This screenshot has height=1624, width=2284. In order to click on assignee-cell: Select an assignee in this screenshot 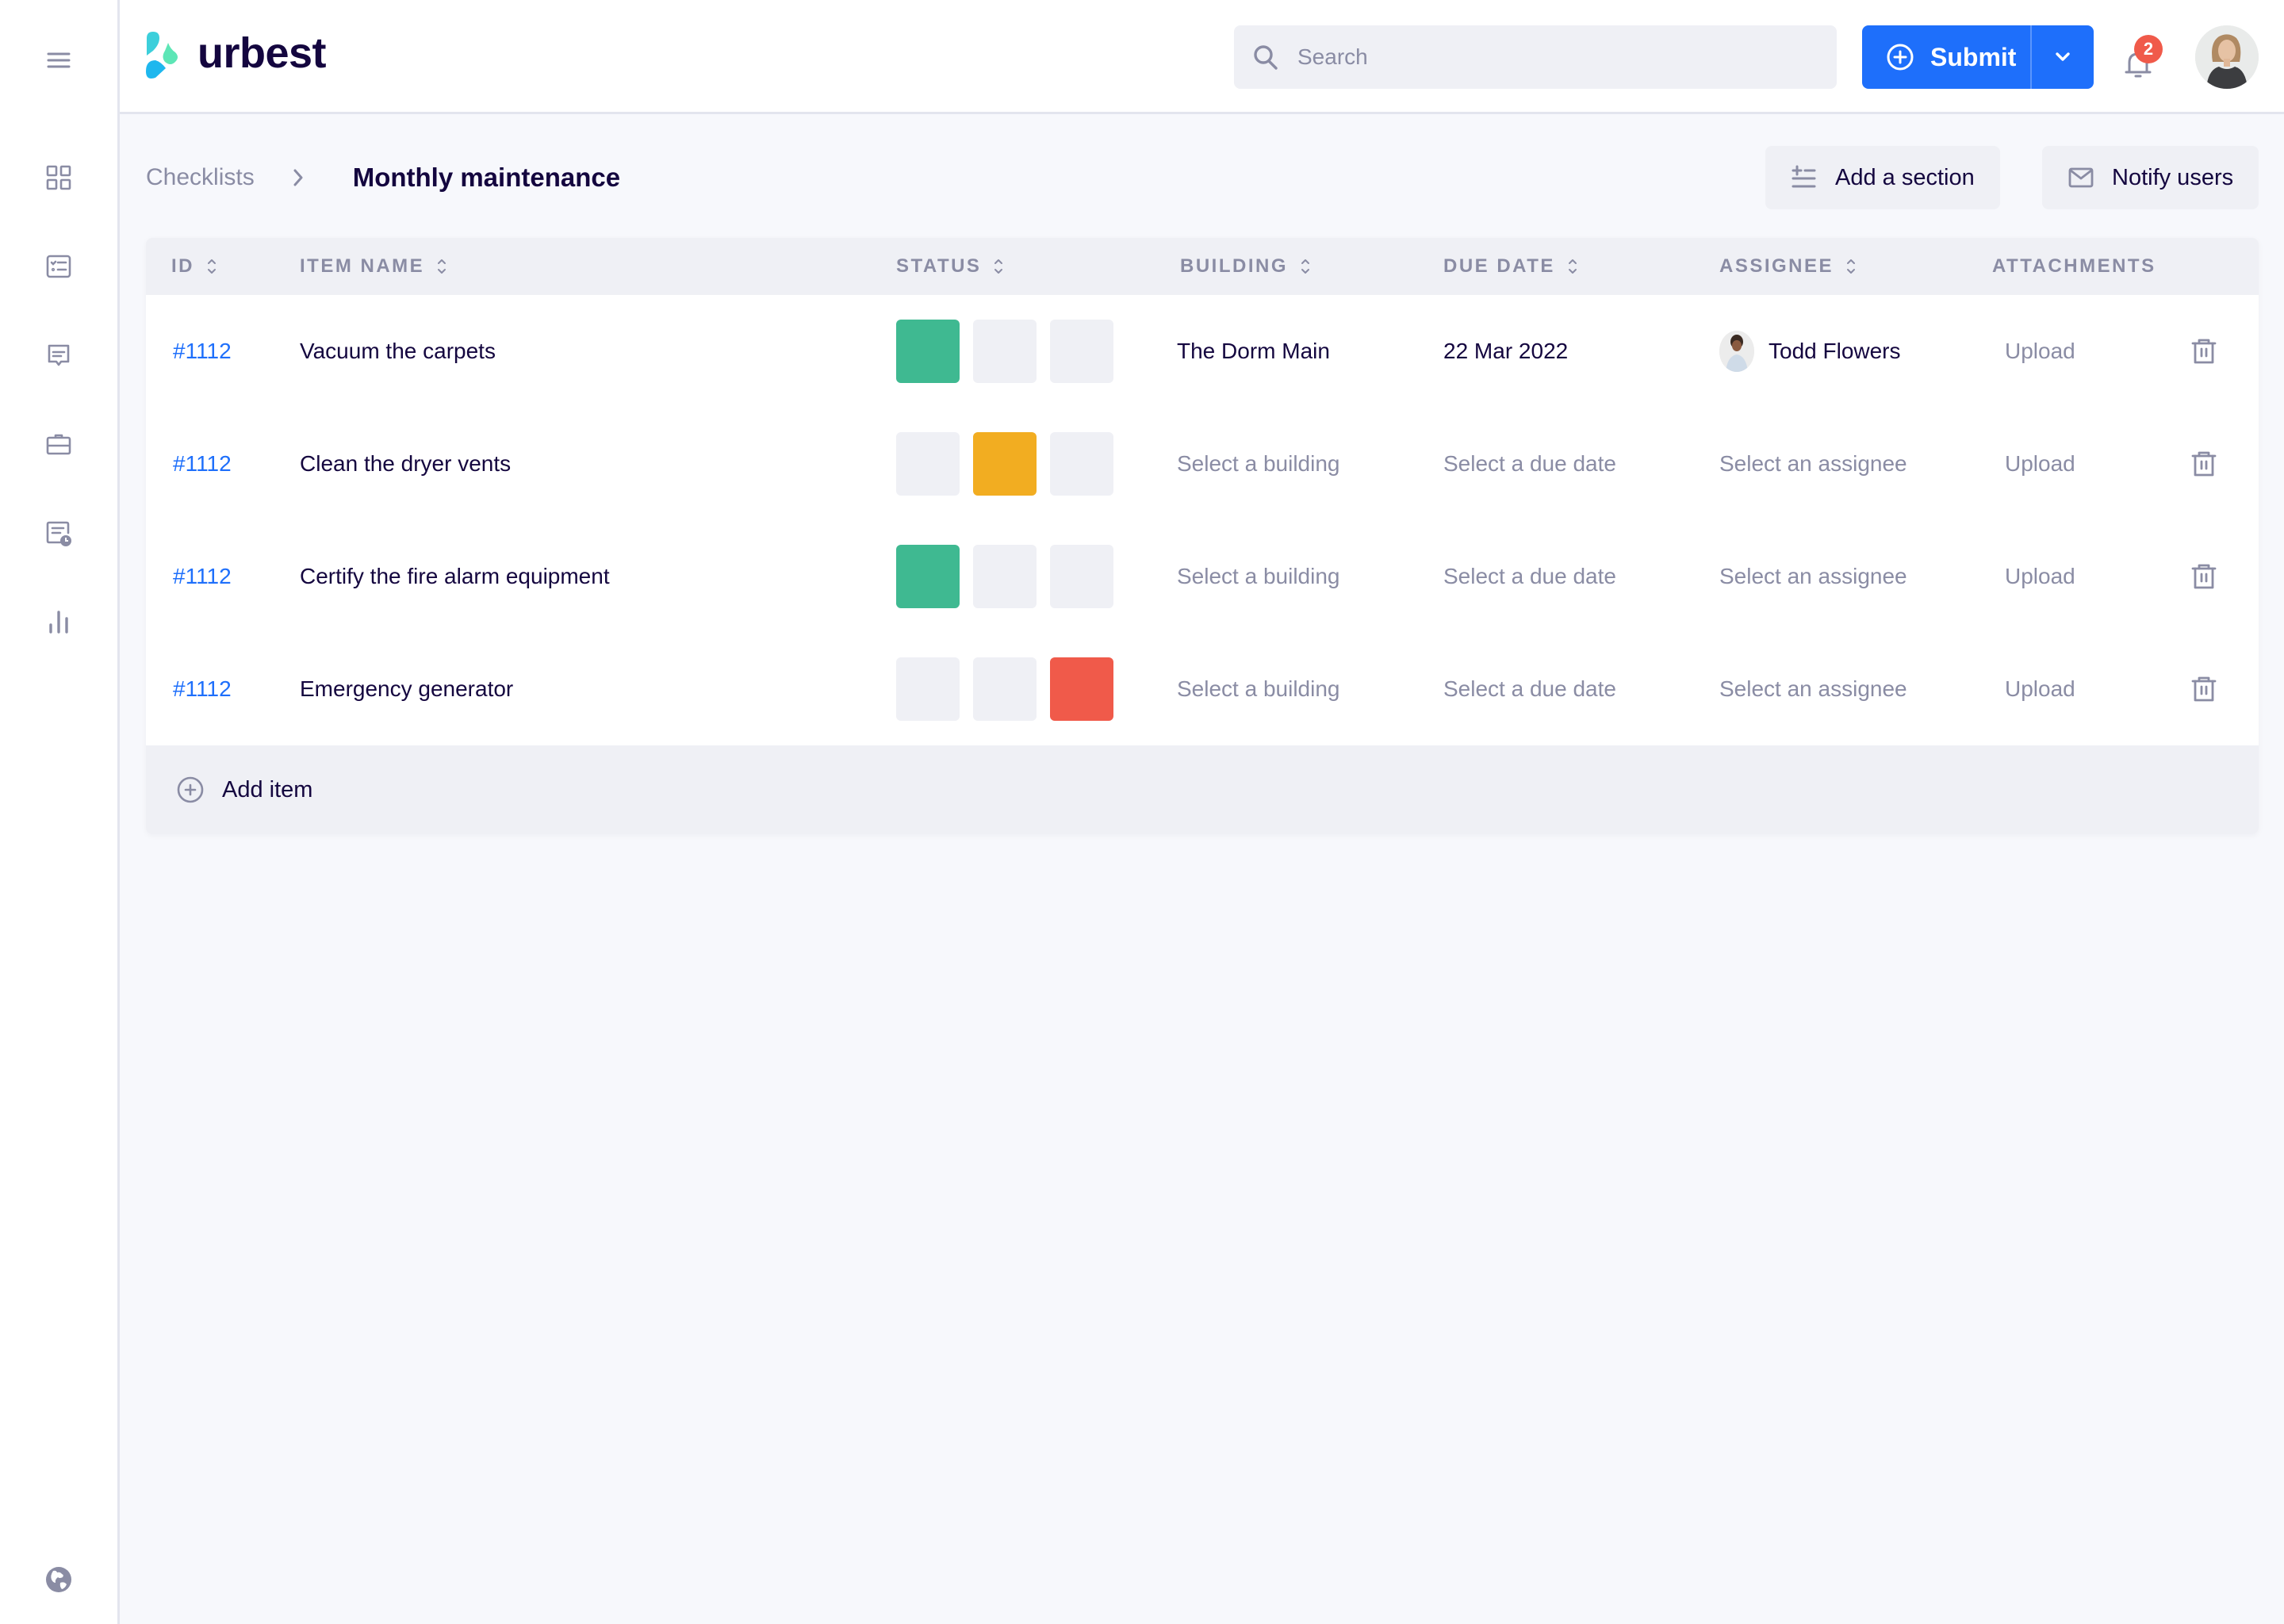, I will do `click(1813, 464)`.